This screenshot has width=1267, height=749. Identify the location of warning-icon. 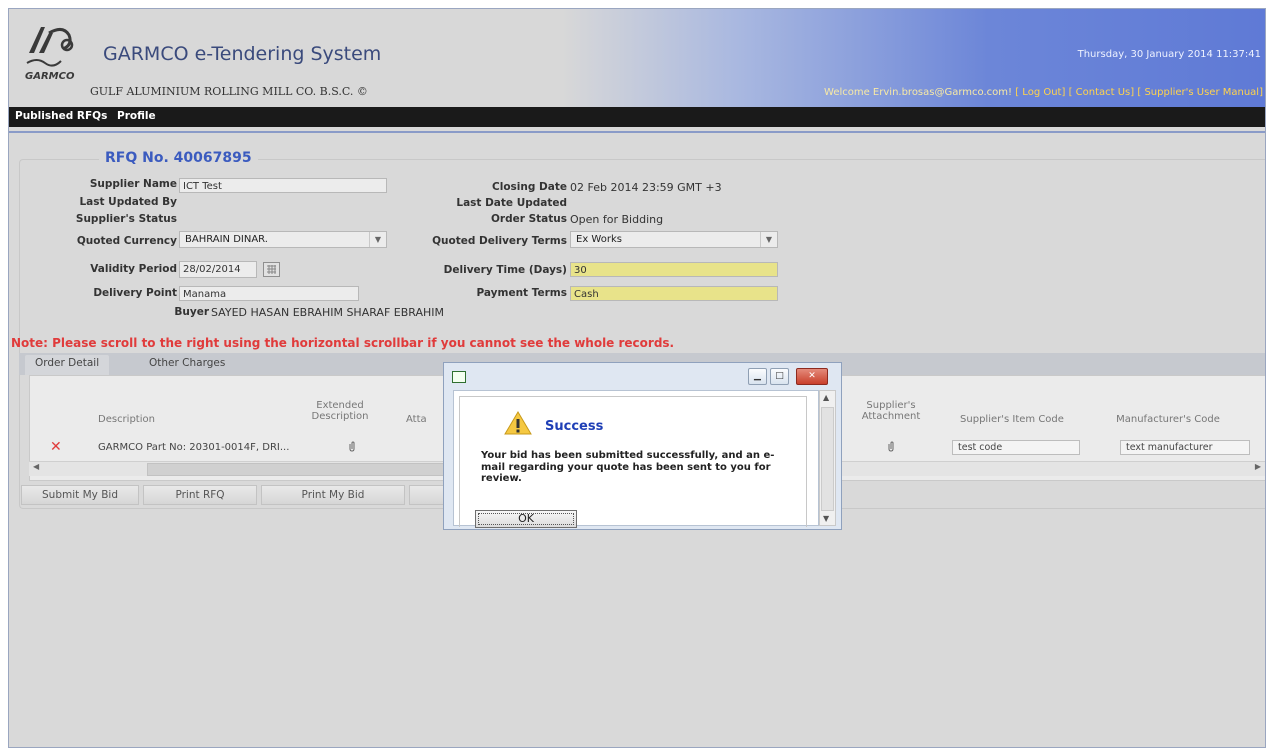
(518, 423).